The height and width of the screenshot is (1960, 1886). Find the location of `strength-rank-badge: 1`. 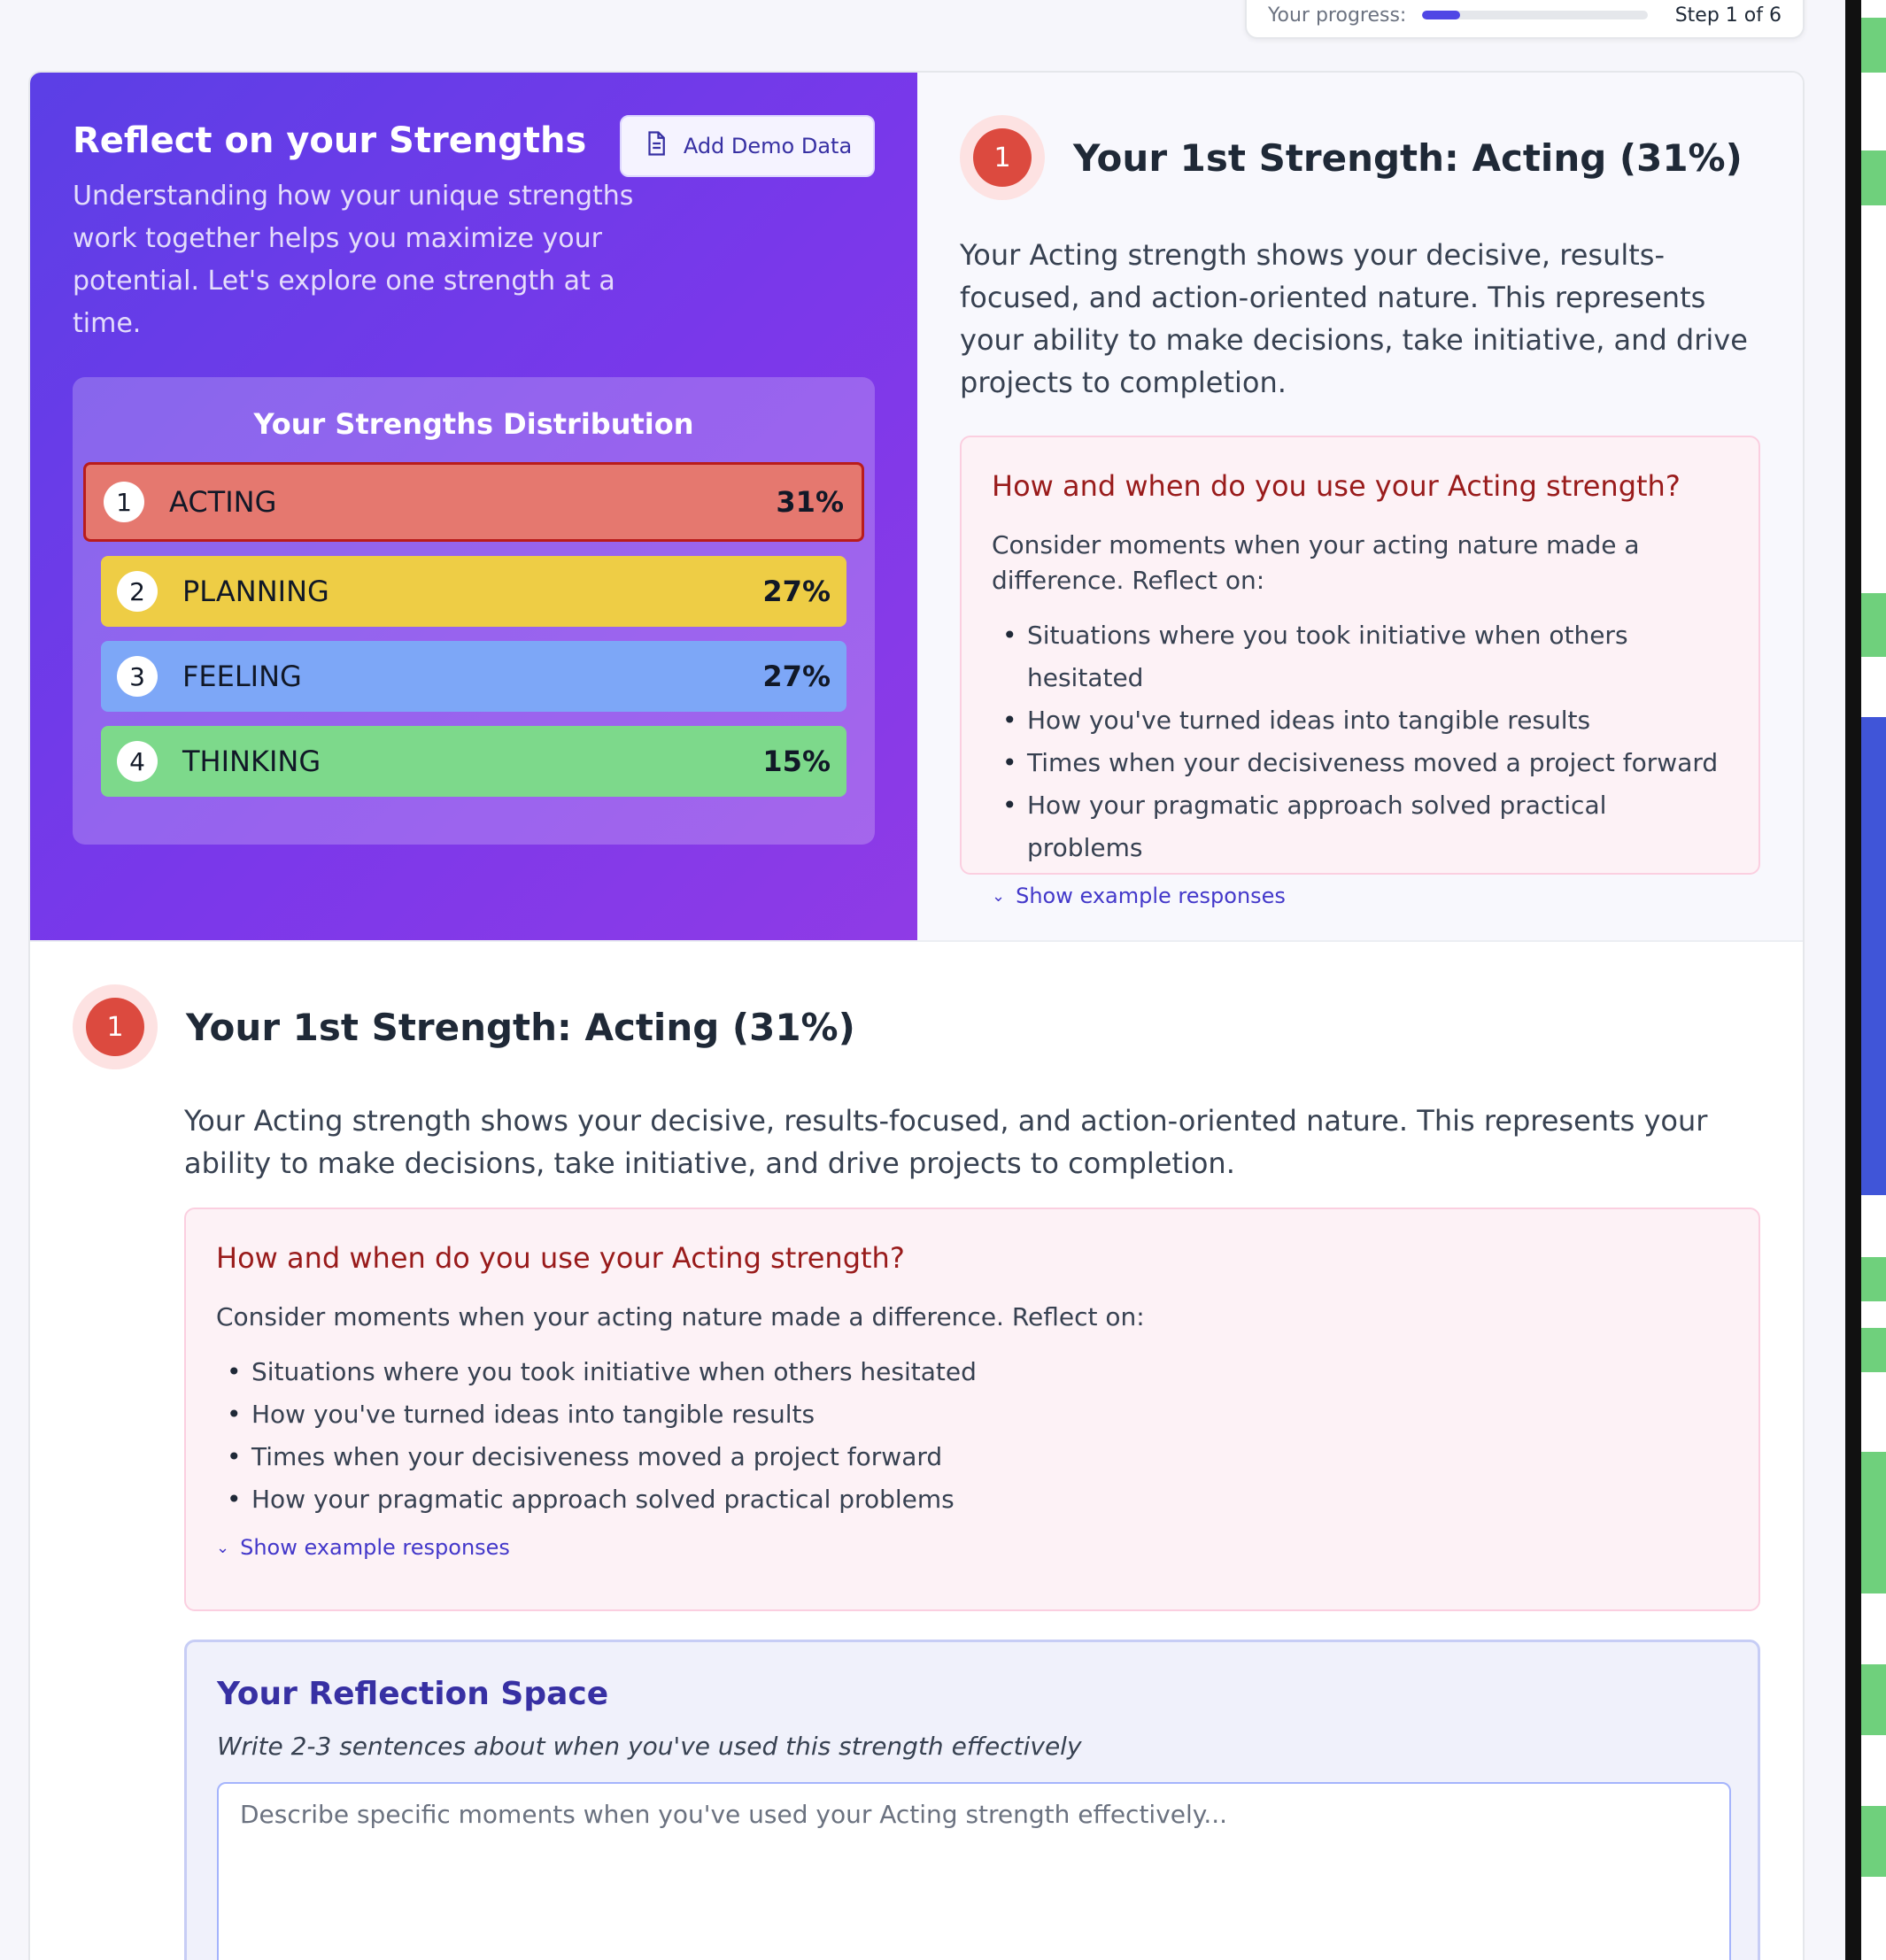

strength-rank-badge: 1 is located at coordinates (124, 502).